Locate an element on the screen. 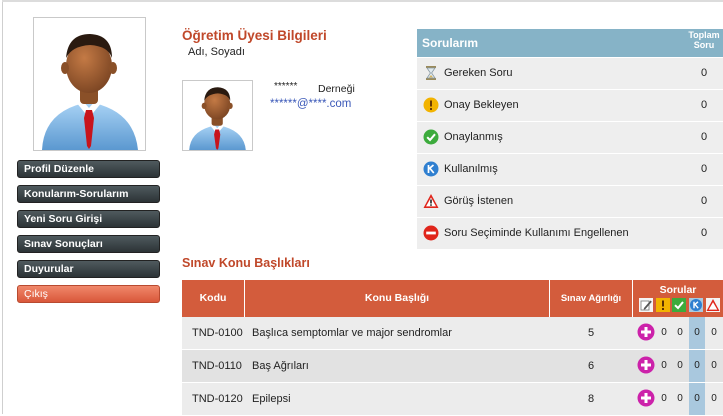  frame-border-left is located at coordinates (2, 207).